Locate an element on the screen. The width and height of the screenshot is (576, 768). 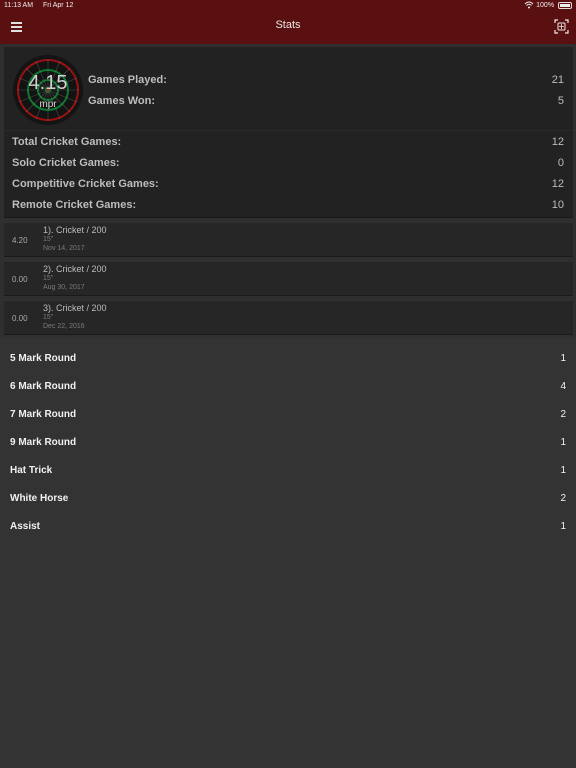
game-title: 3). Cricket / 200 is located at coordinates (75, 308).